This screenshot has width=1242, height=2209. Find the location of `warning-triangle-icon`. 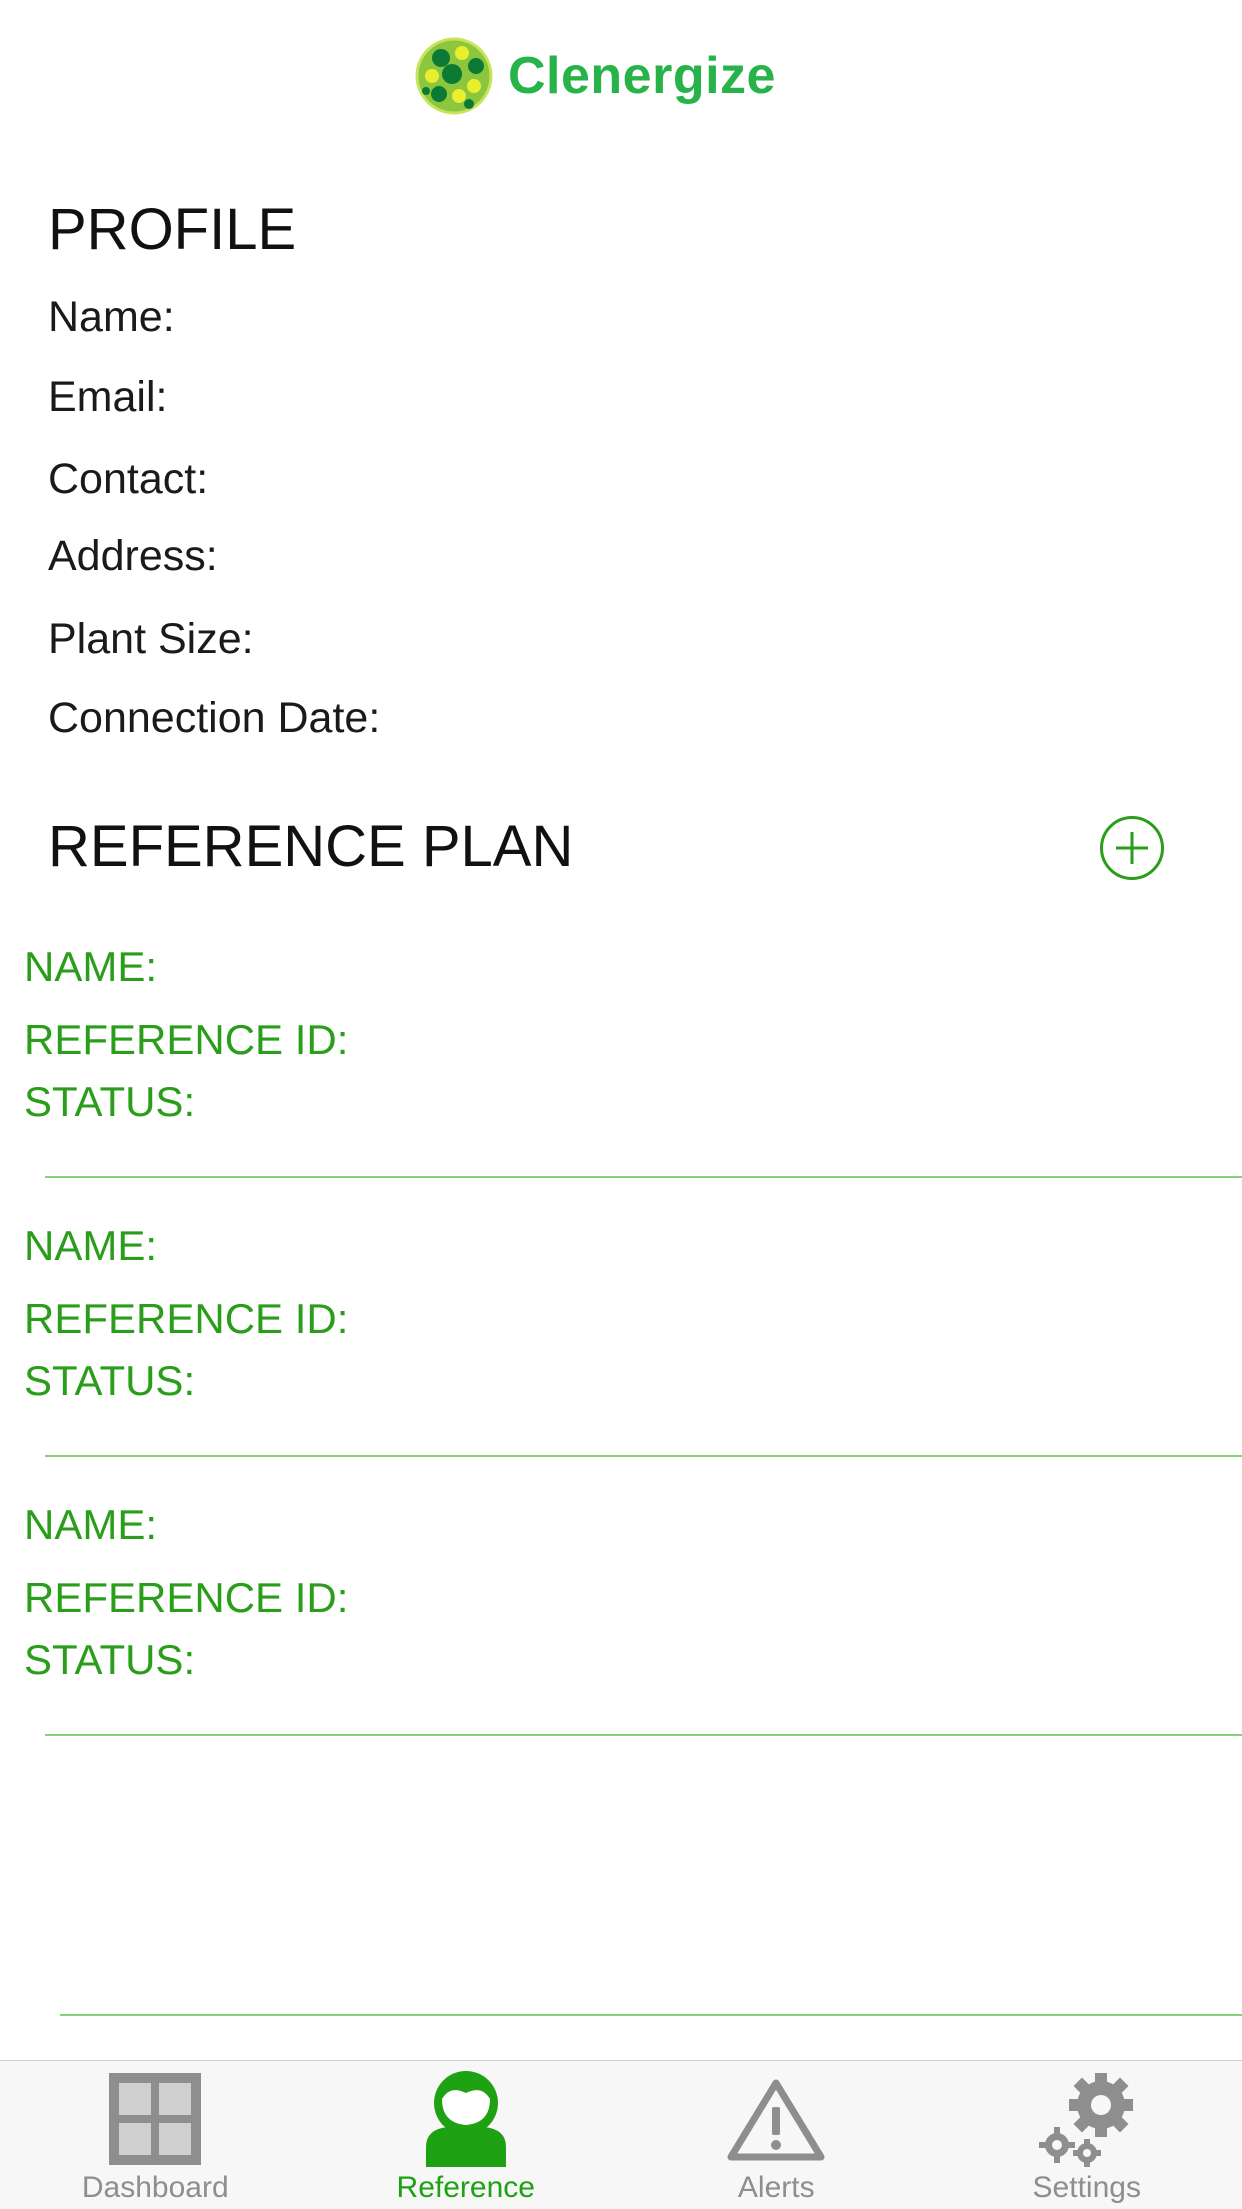

warning-triangle-icon is located at coordinates (776, 2119).